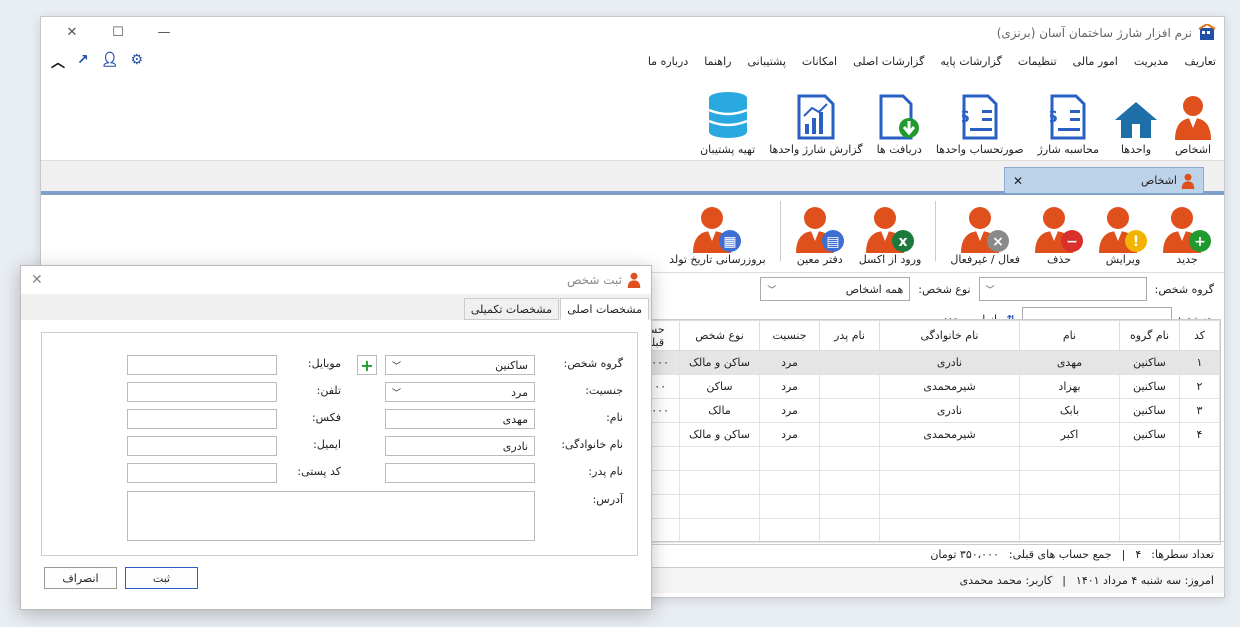  I want to click on name-value: مهدی, so click(515, 419).